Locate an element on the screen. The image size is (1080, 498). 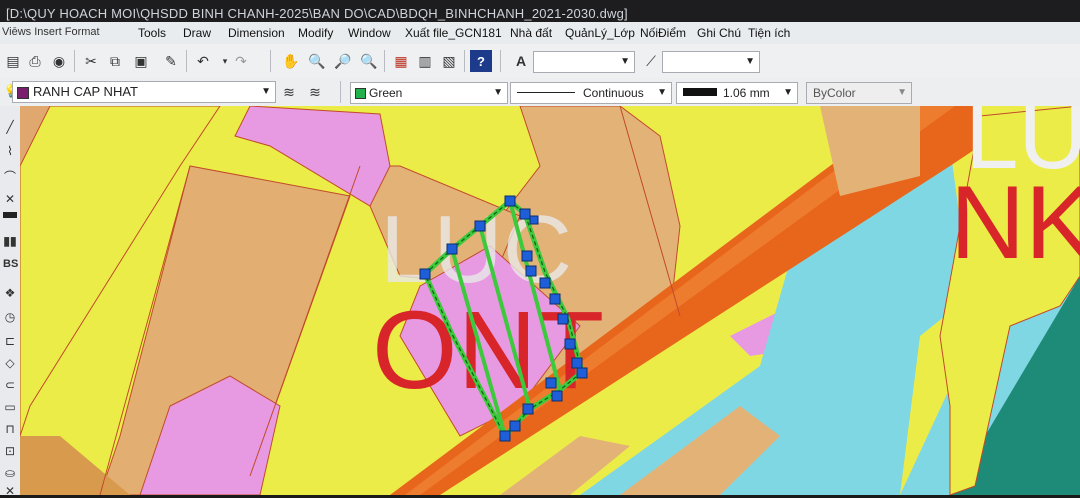
publish-icon: ▤ is located at coordinates (13, 61).